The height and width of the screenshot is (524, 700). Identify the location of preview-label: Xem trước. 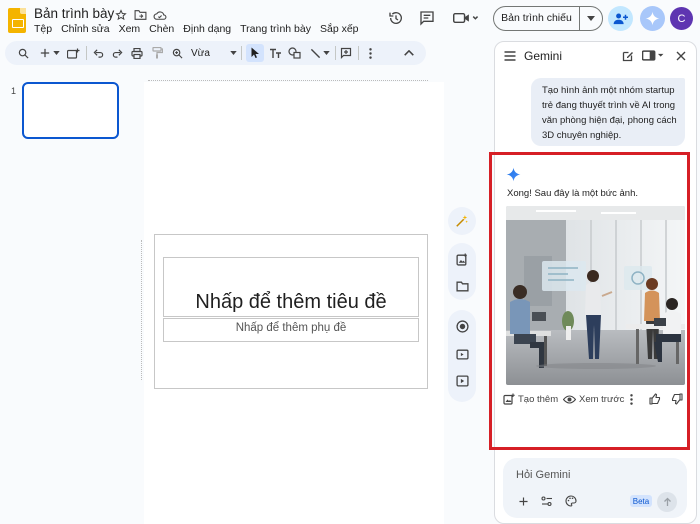
(602, 399).